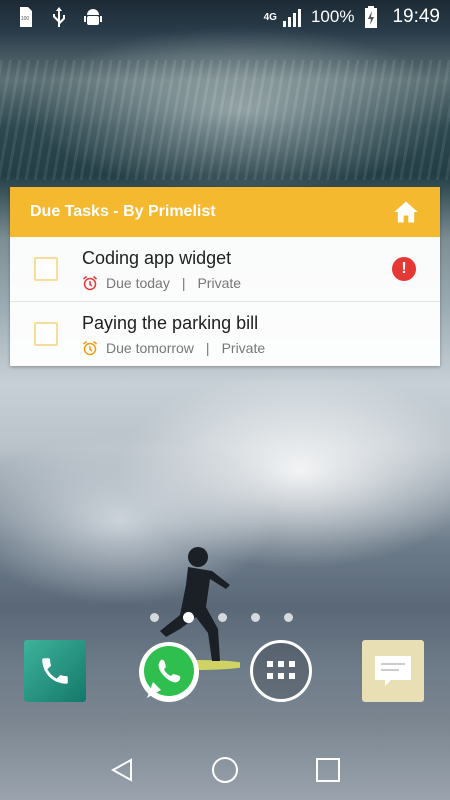 The height and width of the screenshot is (800, 450). I want to click on home-icon, so click(406, 212).